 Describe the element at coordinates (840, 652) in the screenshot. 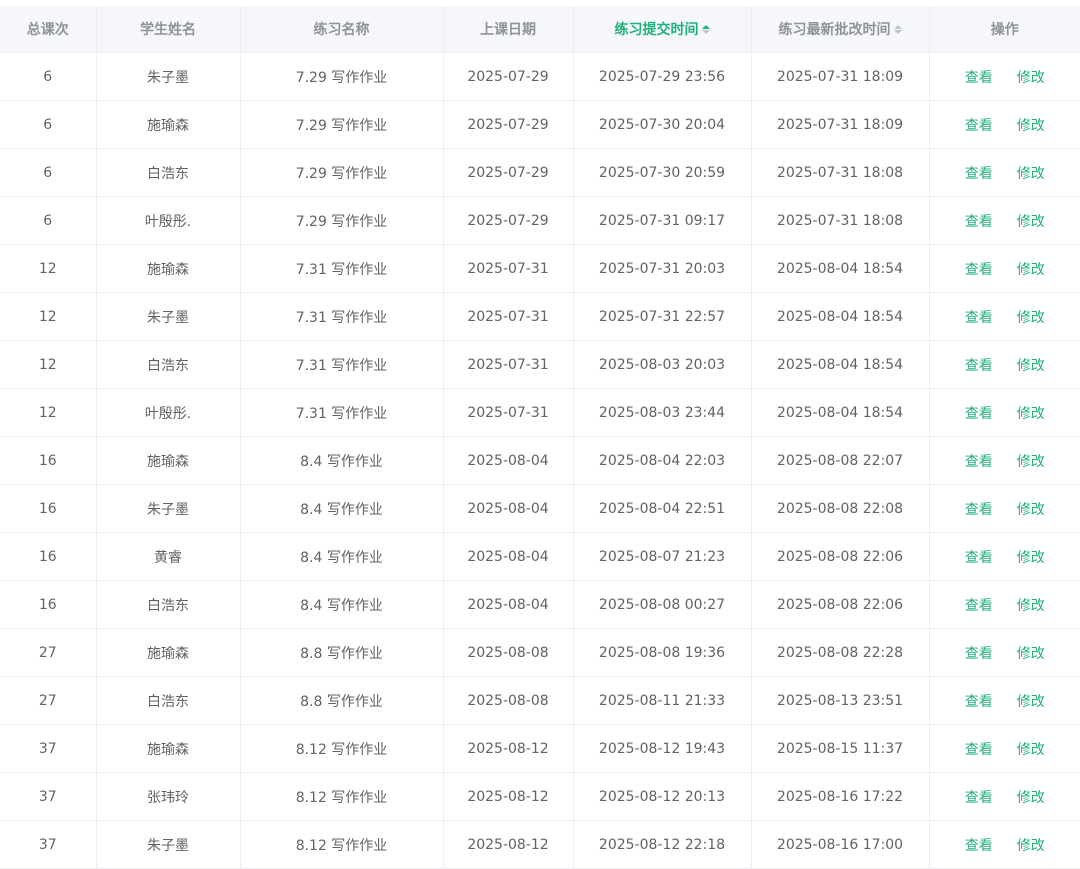

I see `cell-review-time: 2025-08-08 22:28` at that location.